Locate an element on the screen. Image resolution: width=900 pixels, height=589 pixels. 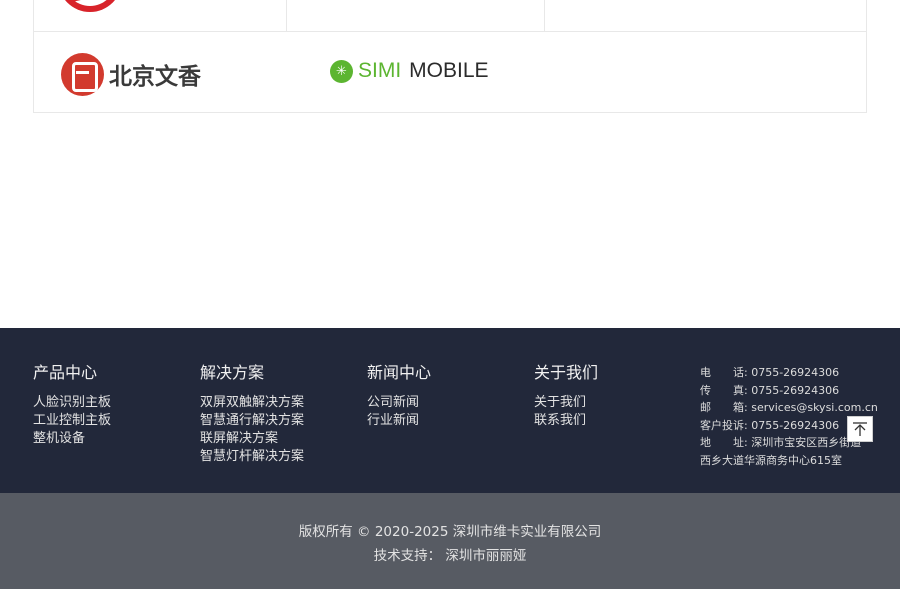
arrow-up-icon is located at coordinates (860, 429).